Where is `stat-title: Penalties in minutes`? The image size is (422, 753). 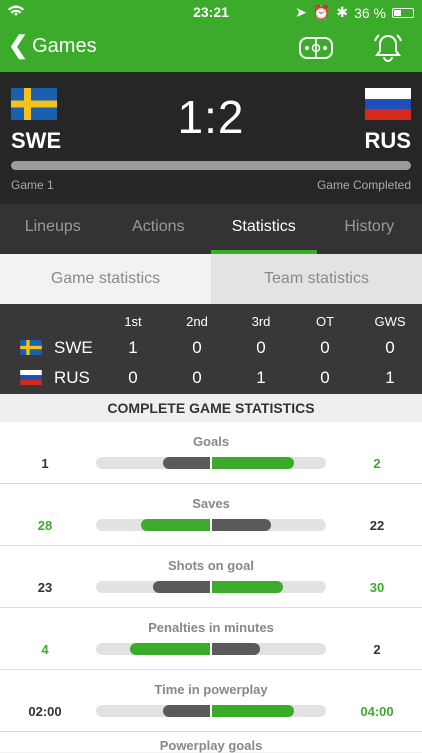
stat-title: Penalties in minutes is located at coordinates (211, 627).